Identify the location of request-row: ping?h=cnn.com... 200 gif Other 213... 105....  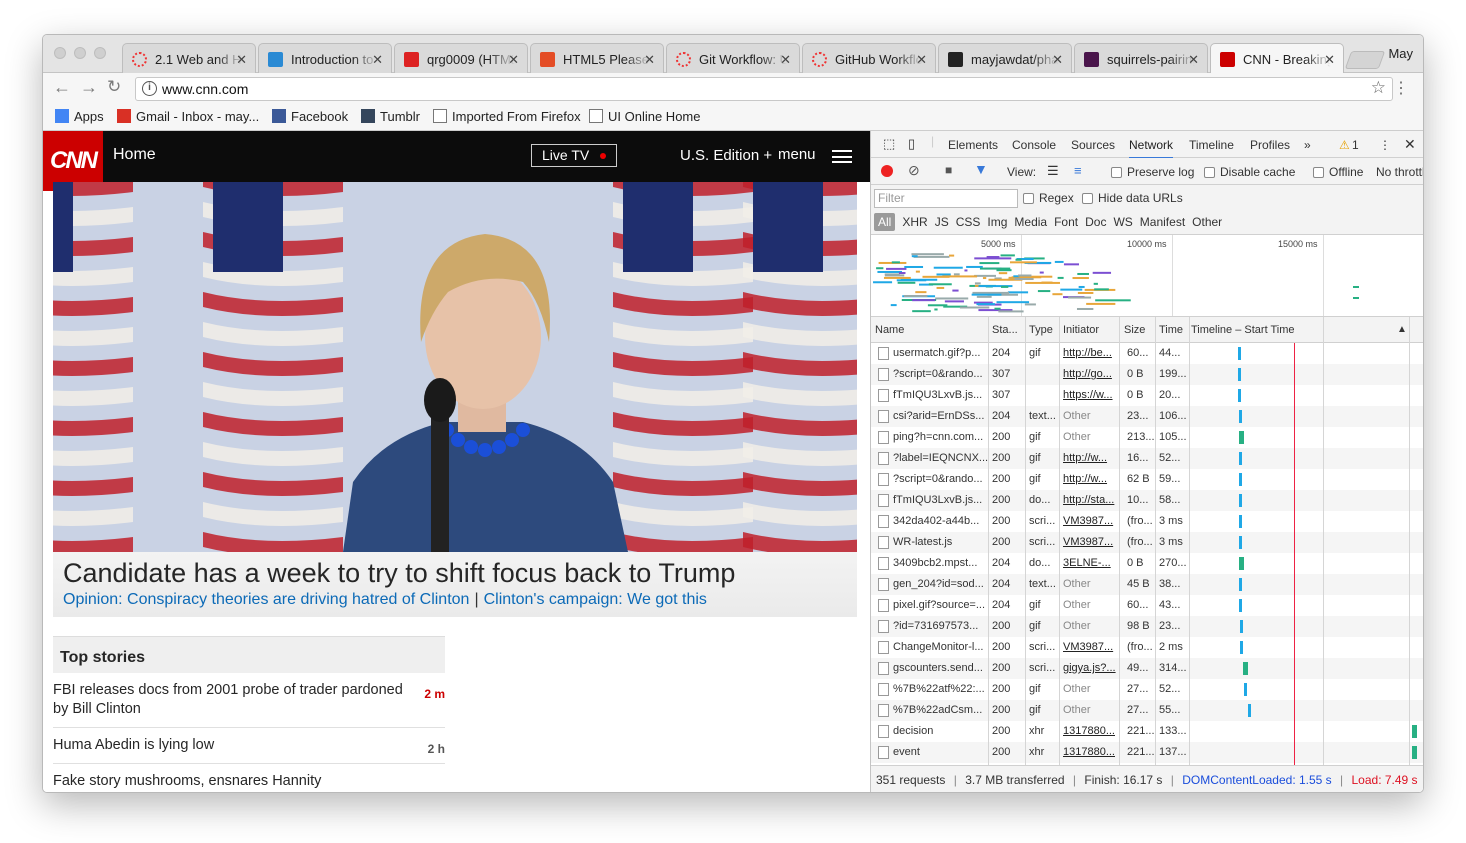
(1147, 437).